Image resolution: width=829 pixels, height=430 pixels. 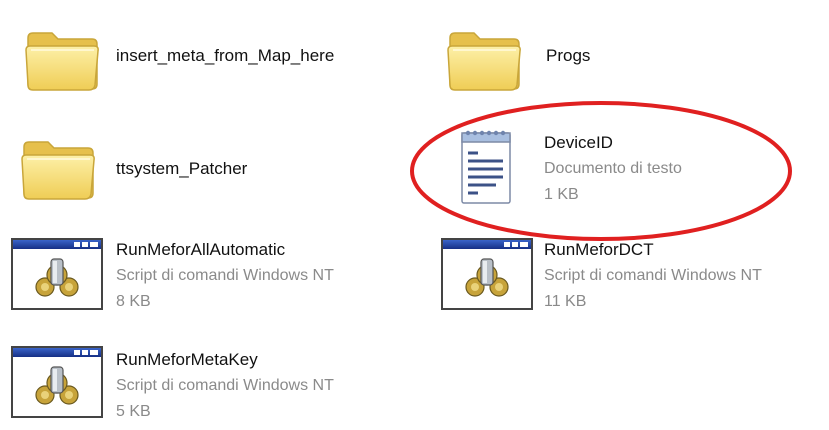 I want to click on file-size: 11 KB, so click(x=565, y=301).